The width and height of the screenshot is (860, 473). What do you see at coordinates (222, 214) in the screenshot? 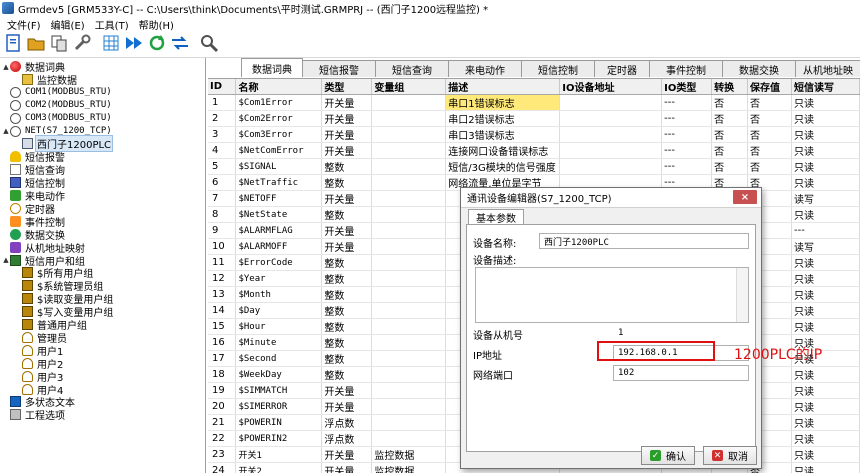
I see `cell-id: 8` at bounding box center [222, 214].